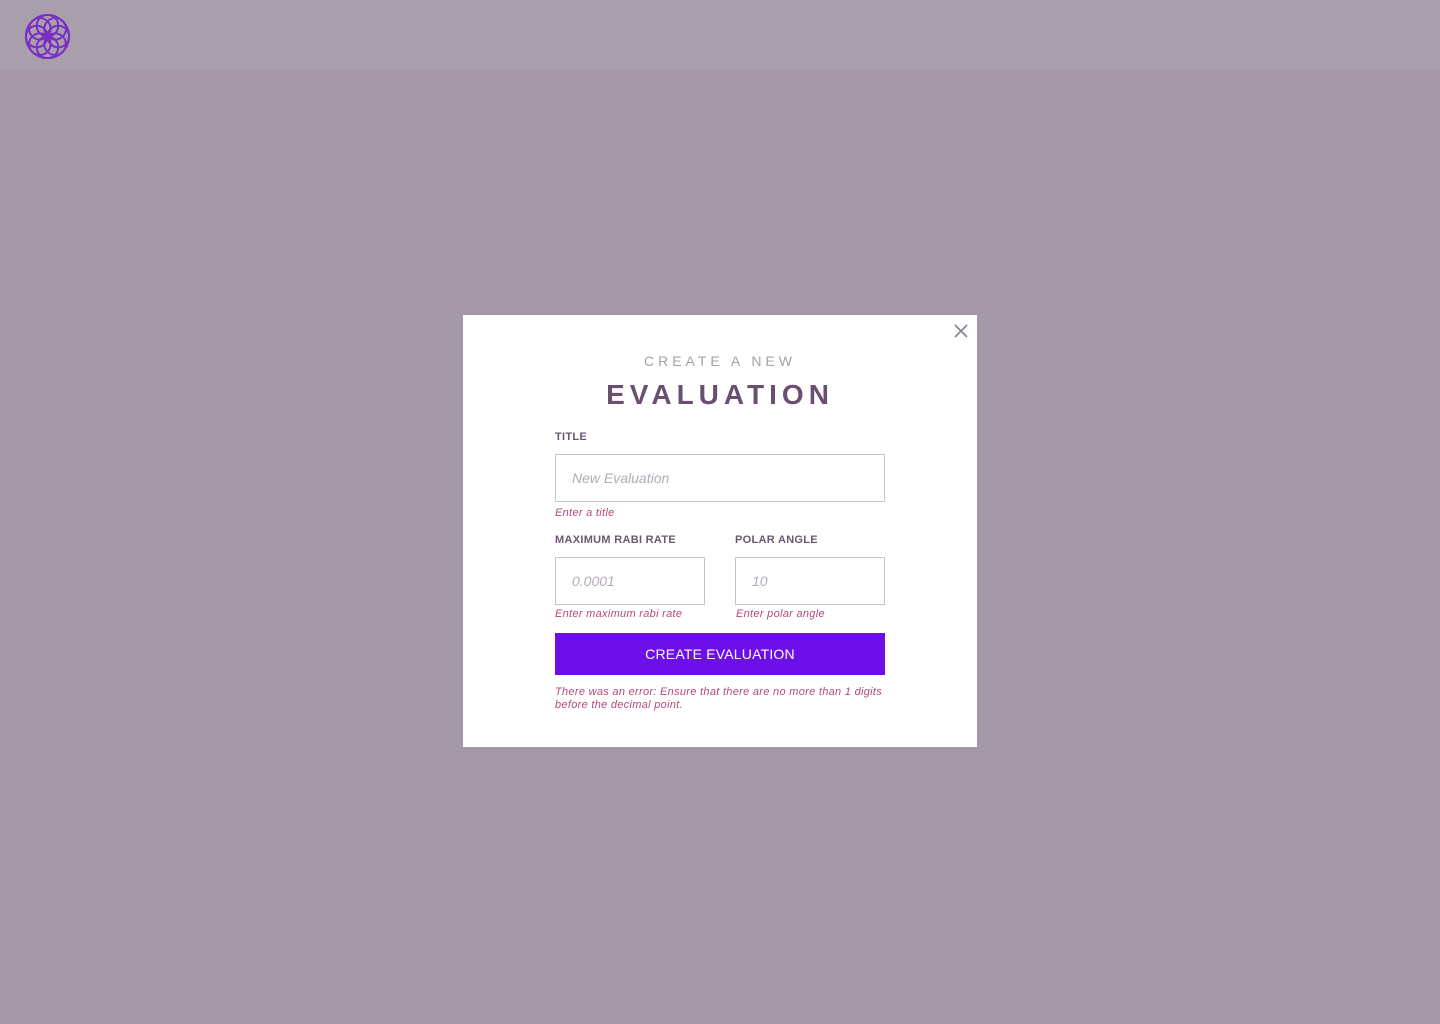  I want to click on top-bar, so click(720, 35).